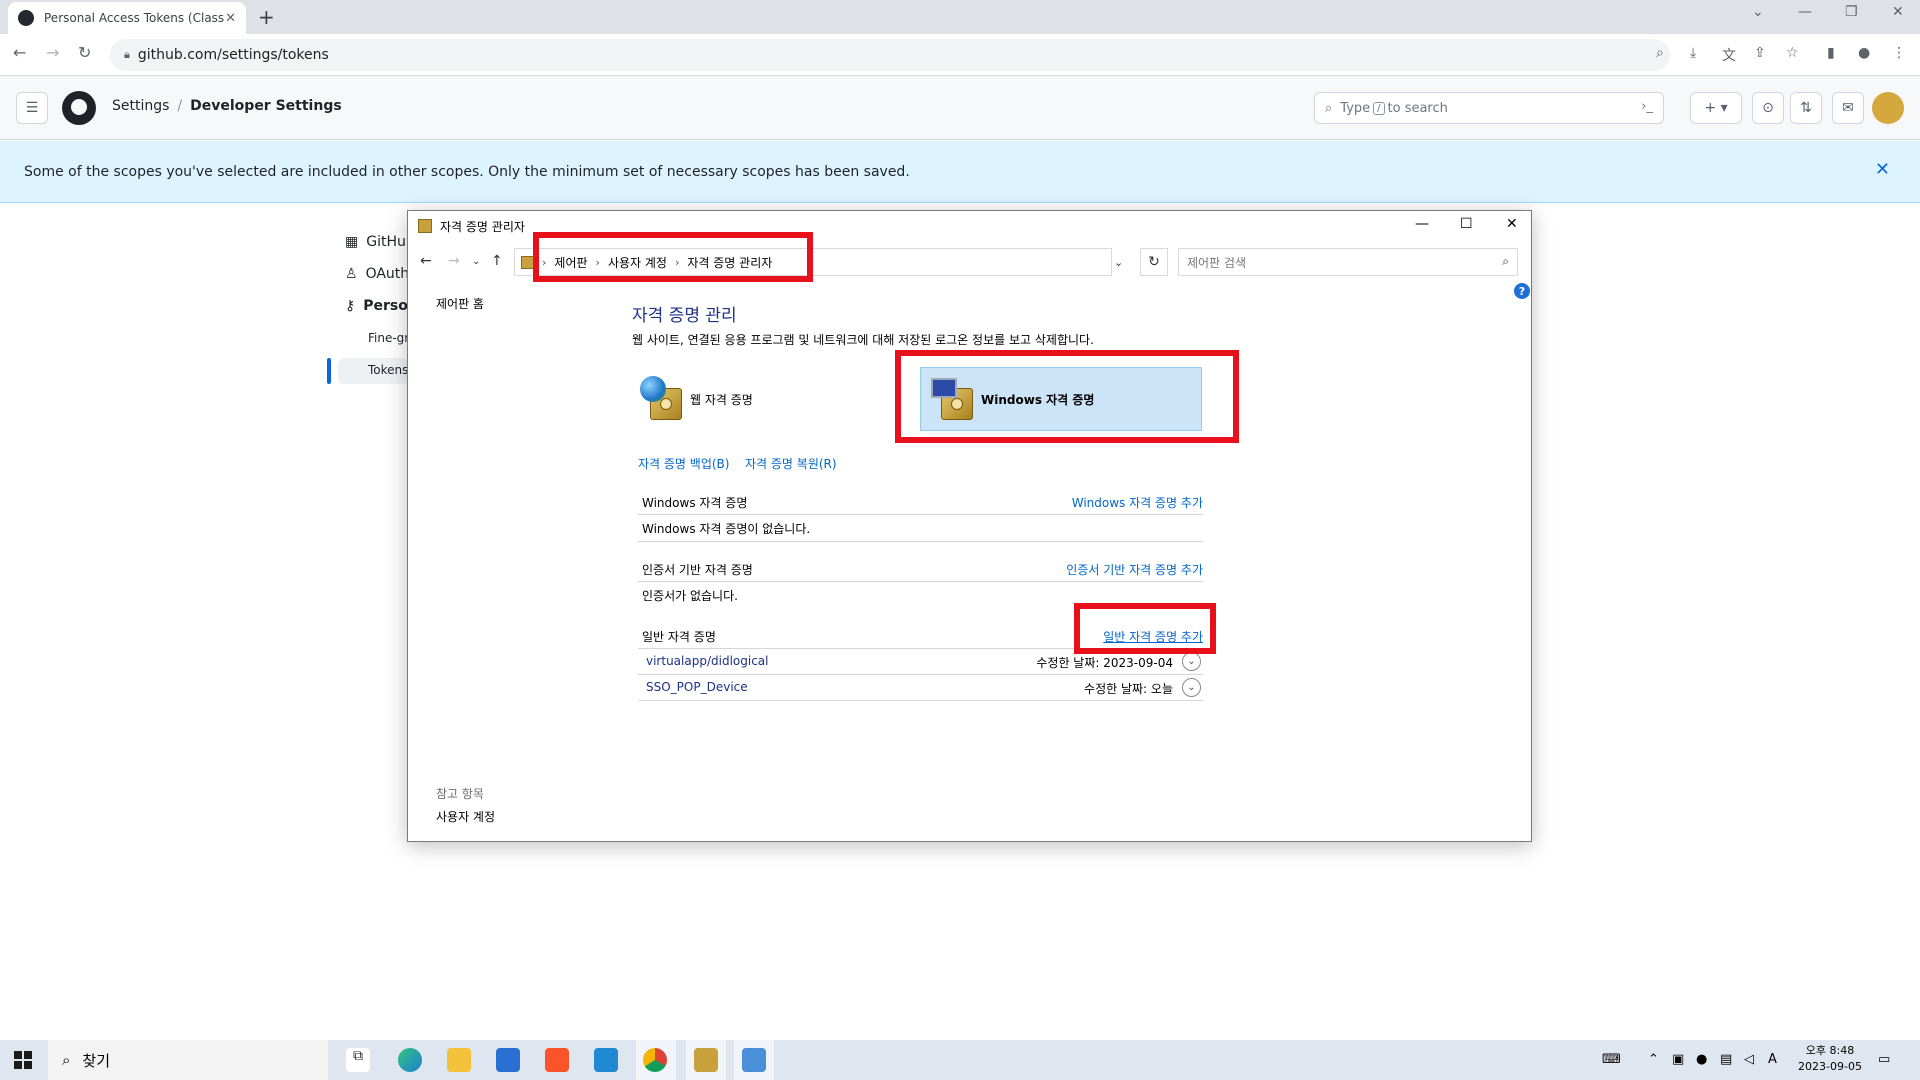 This screenshot has height=1080, width=1920. Describe the element at coordinates (454, 261) in the screenshot. I see `dialog-forward-icon: →` at that location.